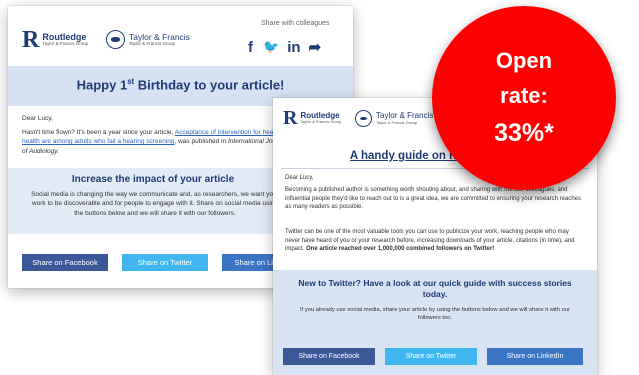 This screenshot has width=639, height=375. I want to click on badge-percentage: 33%*, so click(524, 133).